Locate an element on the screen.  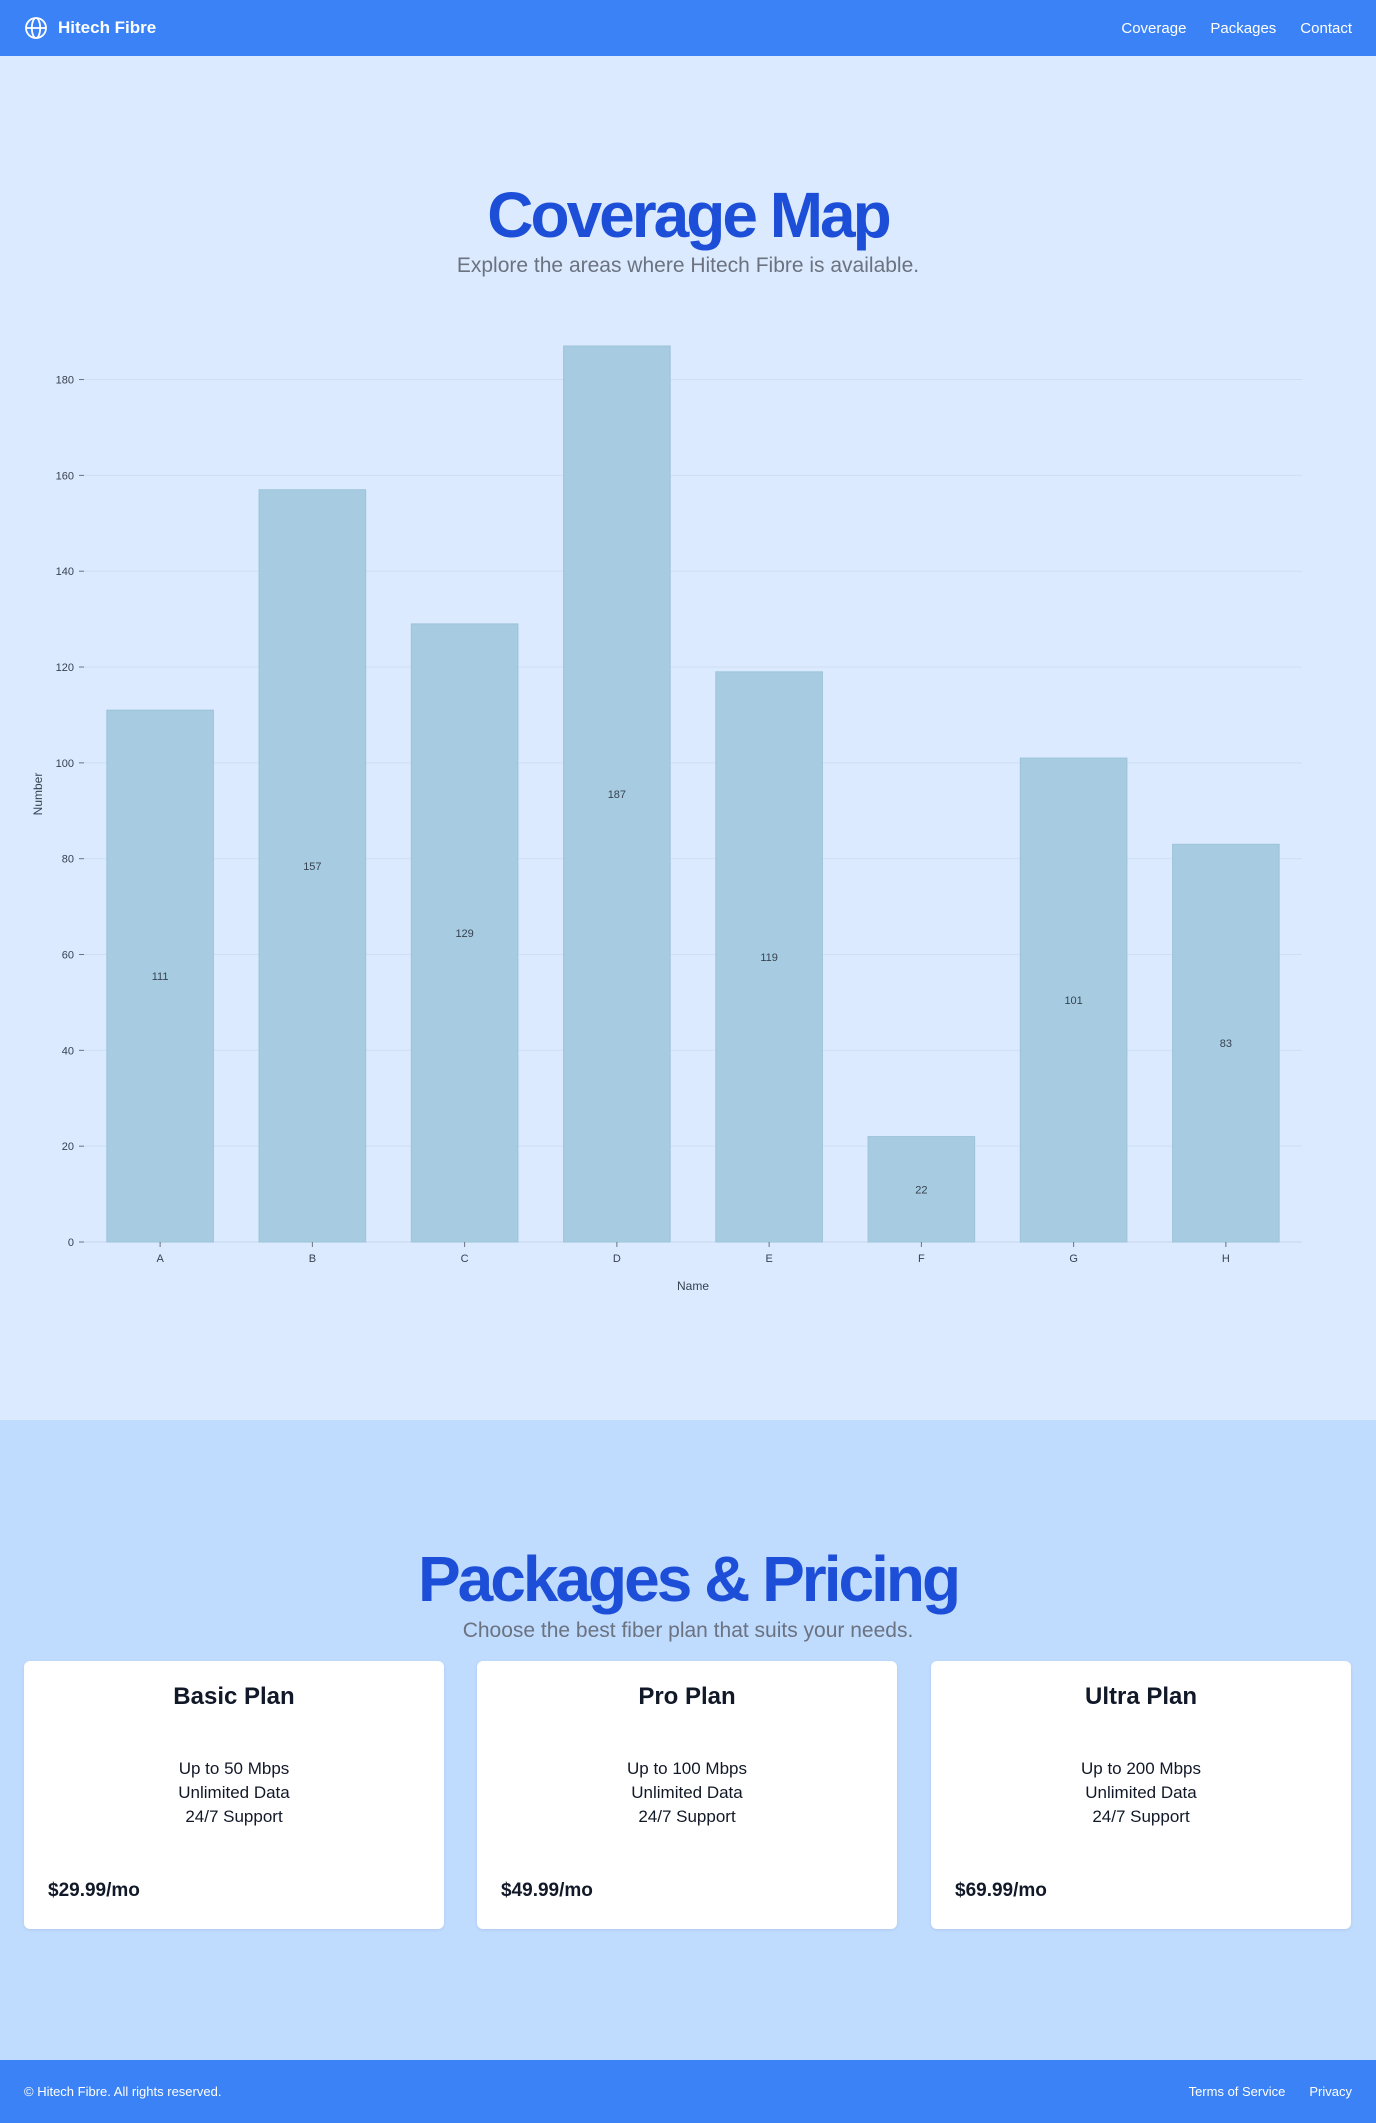
bar-value-label: 111 is located at coordinates (160, 977).